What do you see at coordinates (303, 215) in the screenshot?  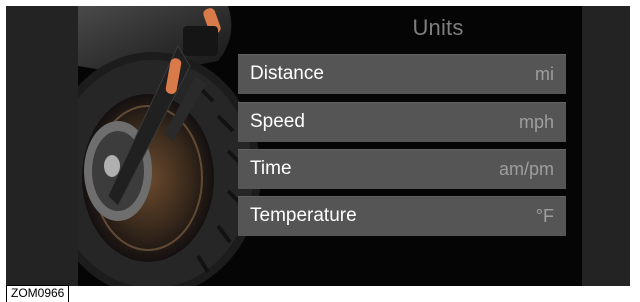 I see `temperature-label: Temperature` at bounding box center [303, 215].